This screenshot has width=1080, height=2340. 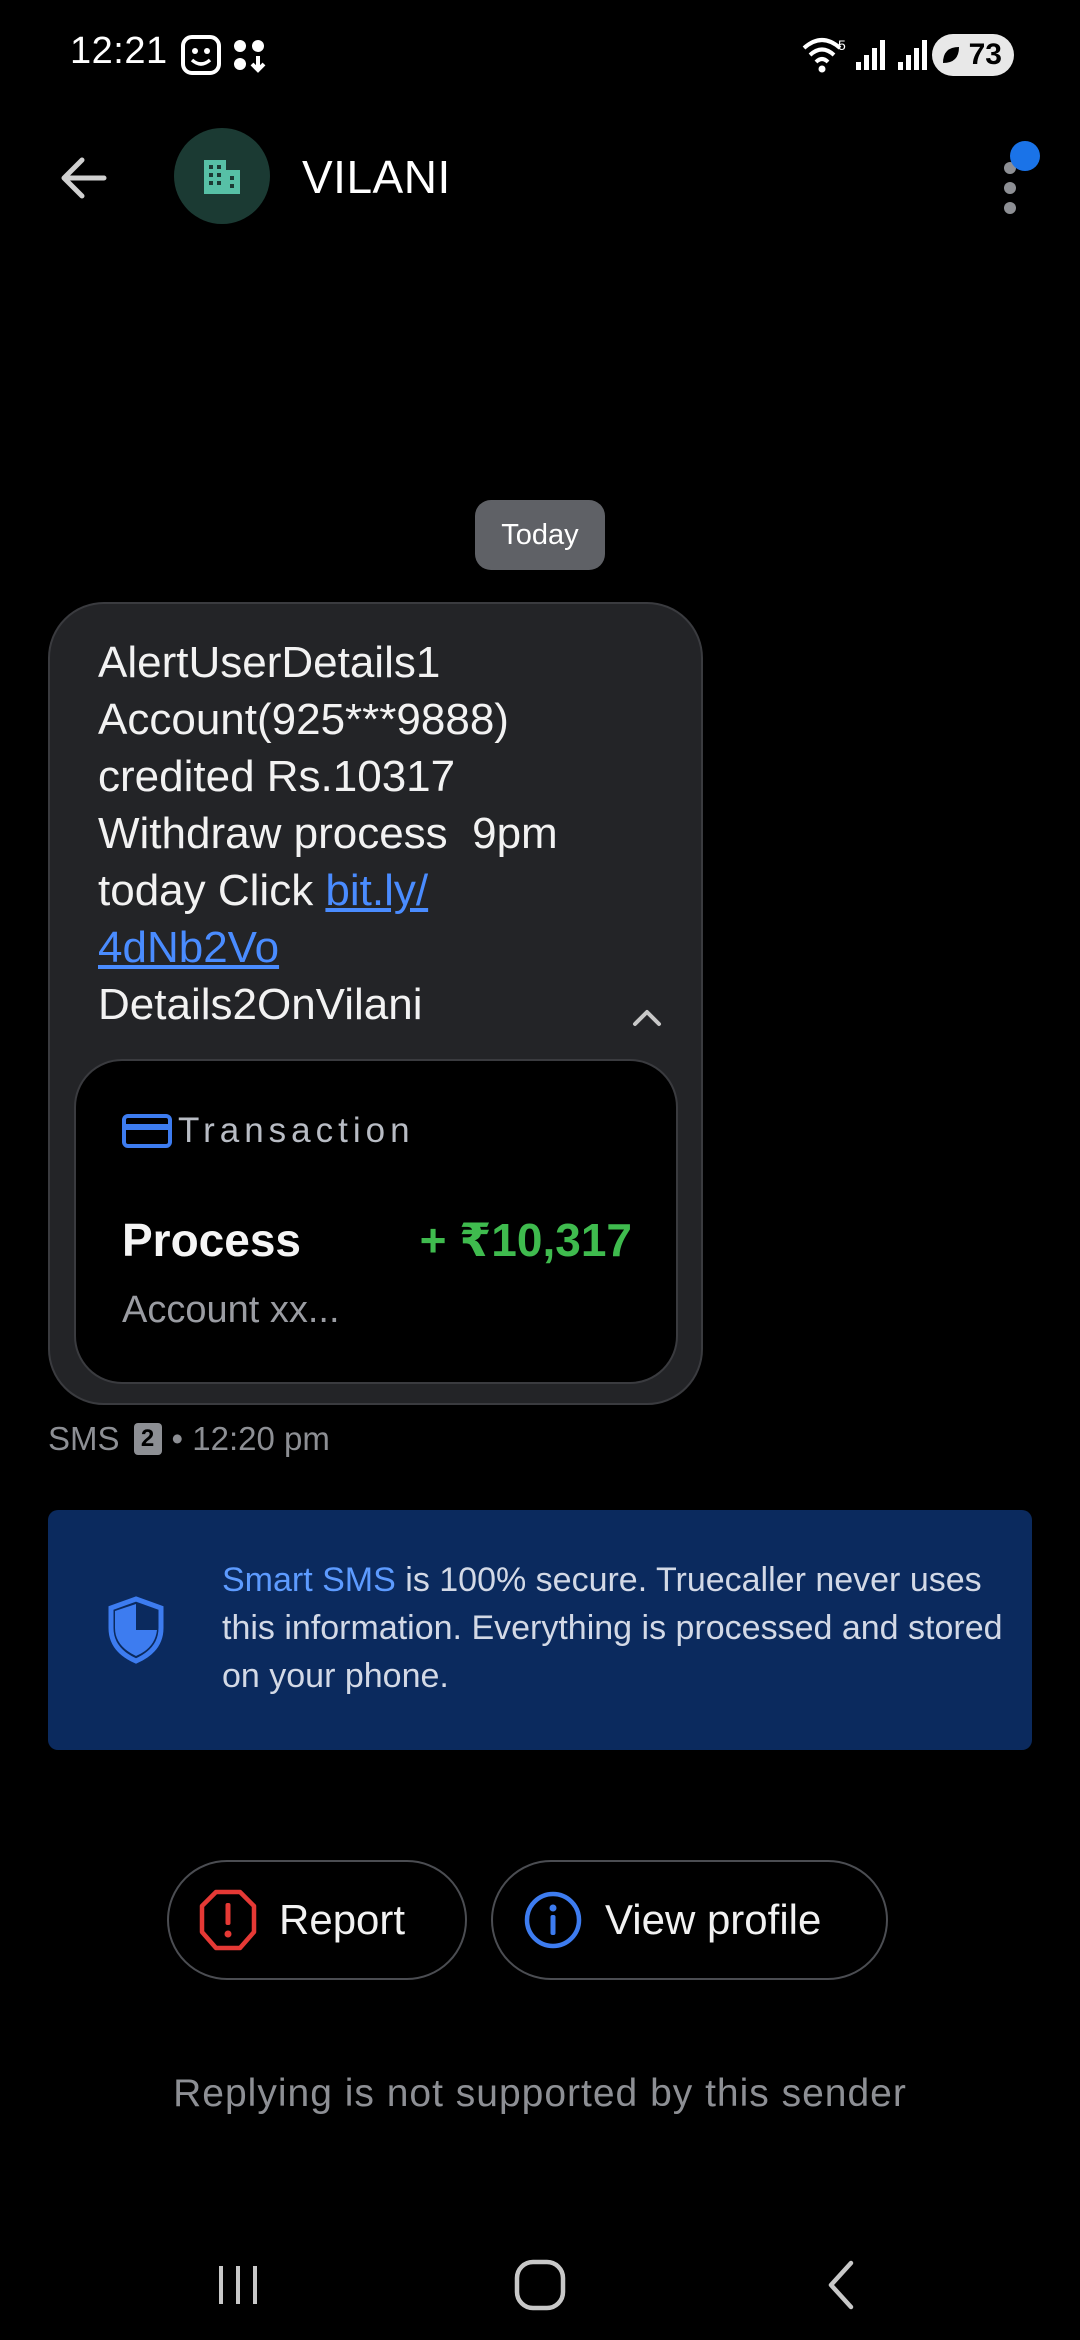 I want to click on message-text-end: Details2OnVilani, so click(x=260, y=1004).